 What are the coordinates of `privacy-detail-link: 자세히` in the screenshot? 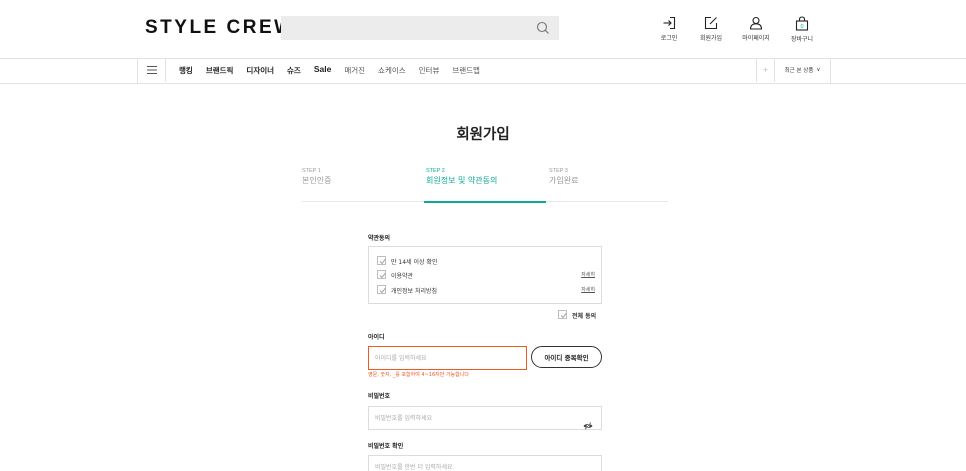 It's located at (588, 289).